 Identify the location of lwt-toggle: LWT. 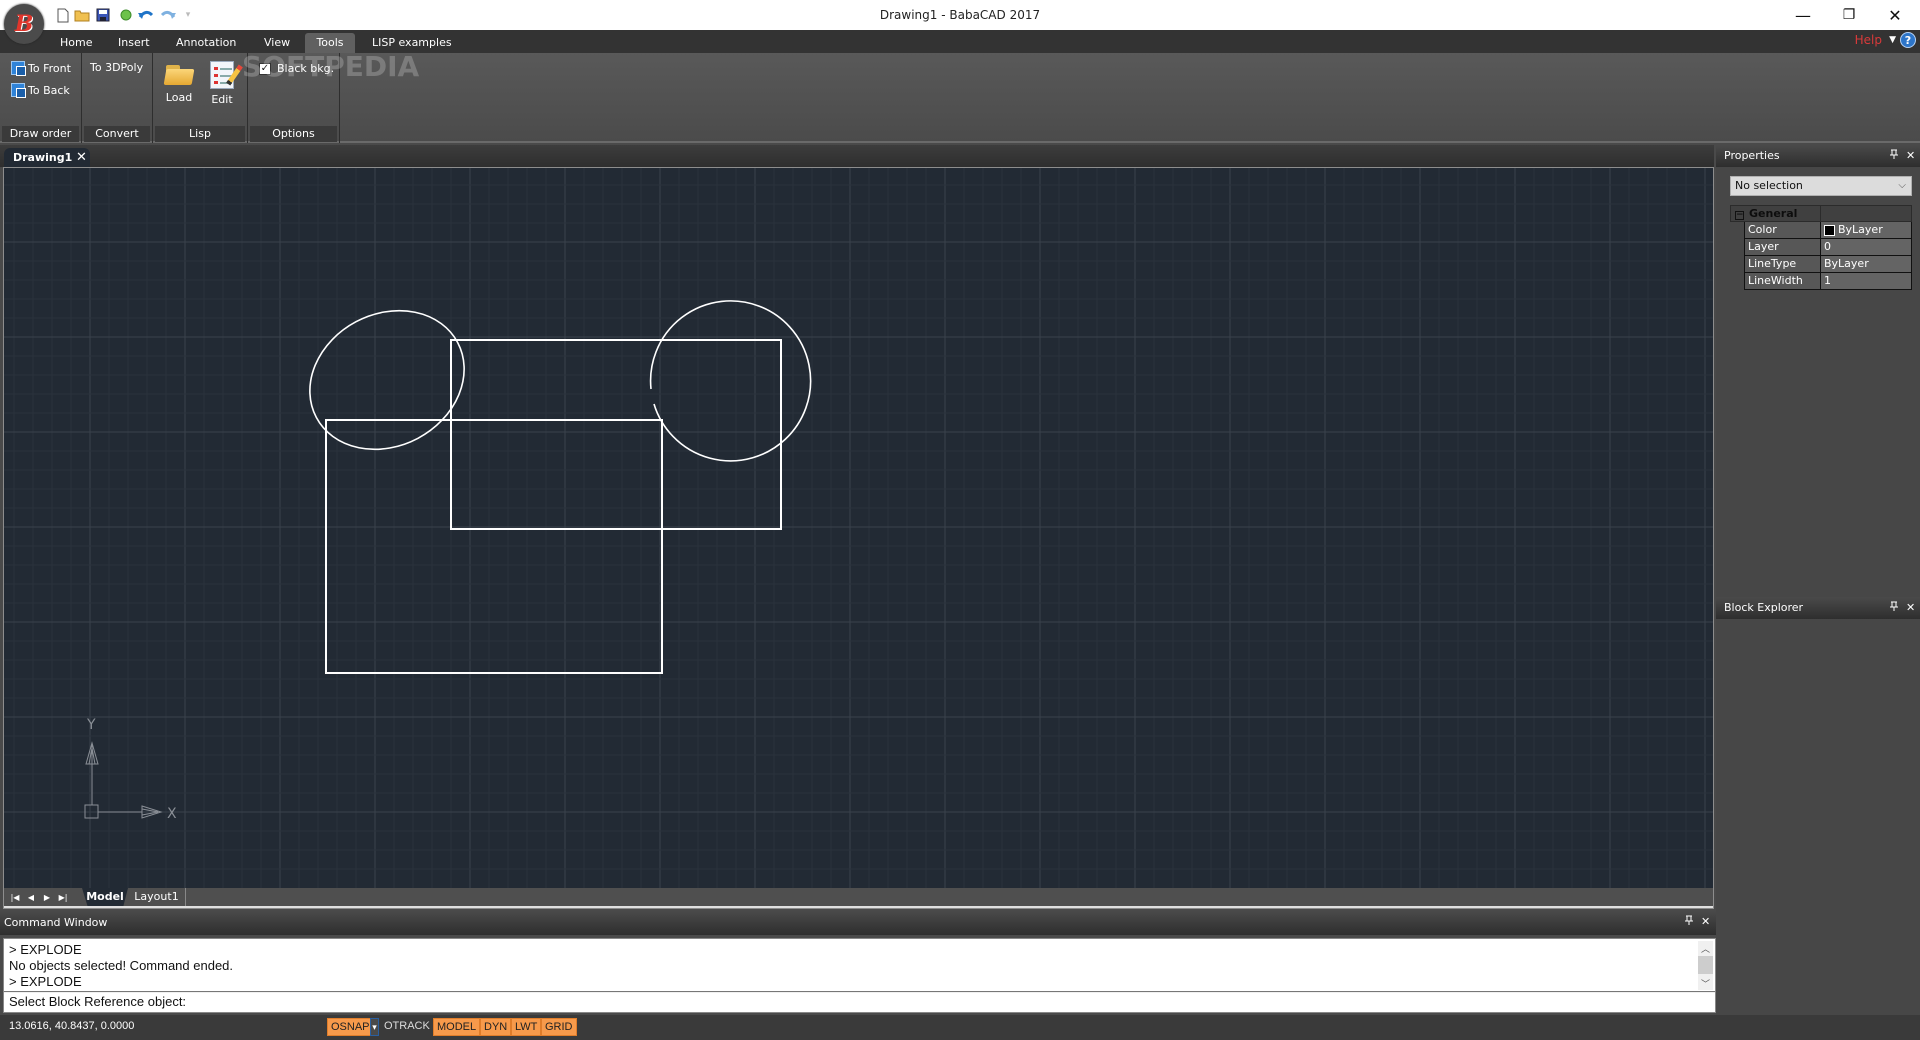
(526, 1027).